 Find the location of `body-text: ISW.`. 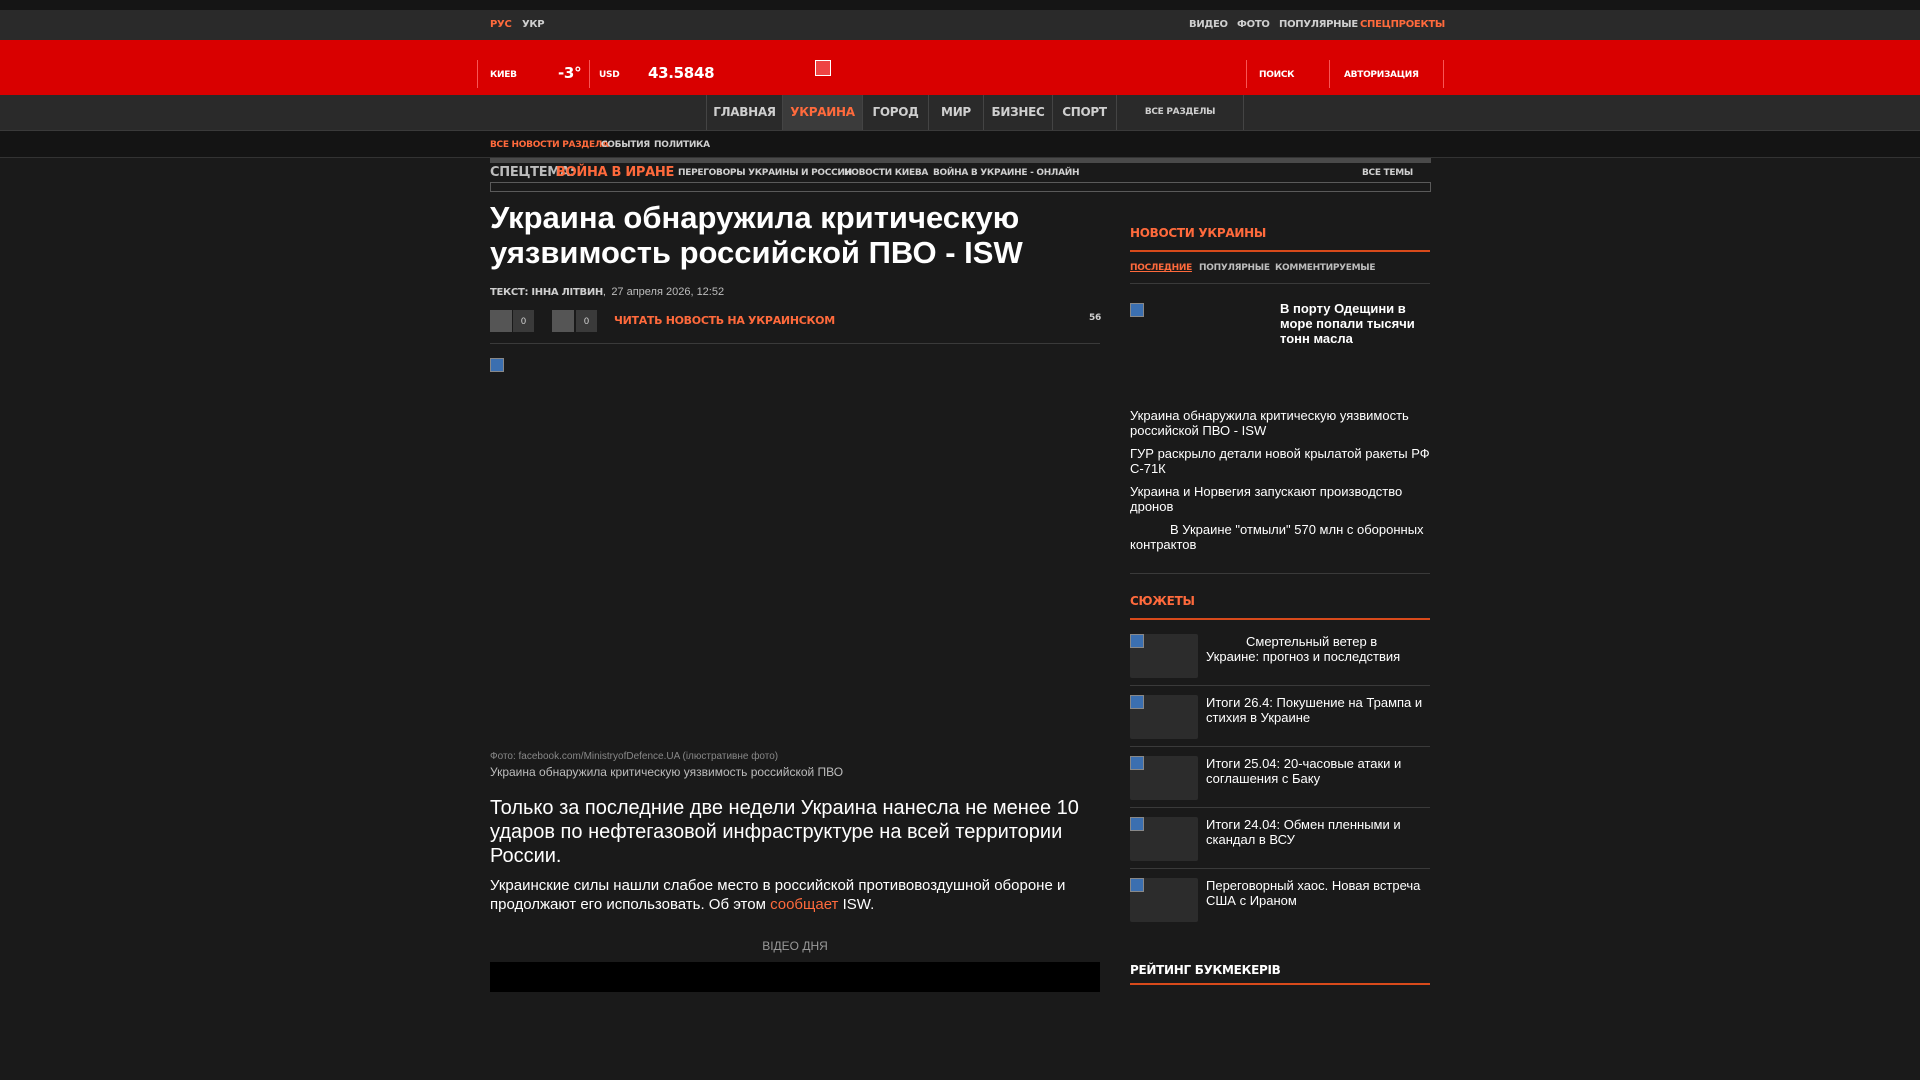

body-text: ISW. is located at coordinates (856, 904).